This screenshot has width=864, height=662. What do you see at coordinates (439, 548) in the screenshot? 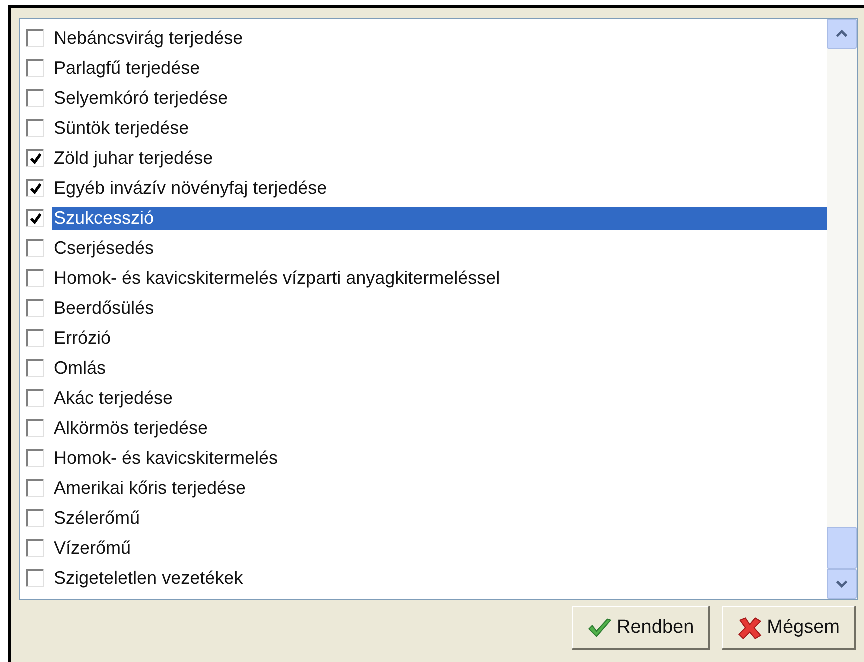
I see `list-item: Vízerőmű` at bounding box center [439, 548].